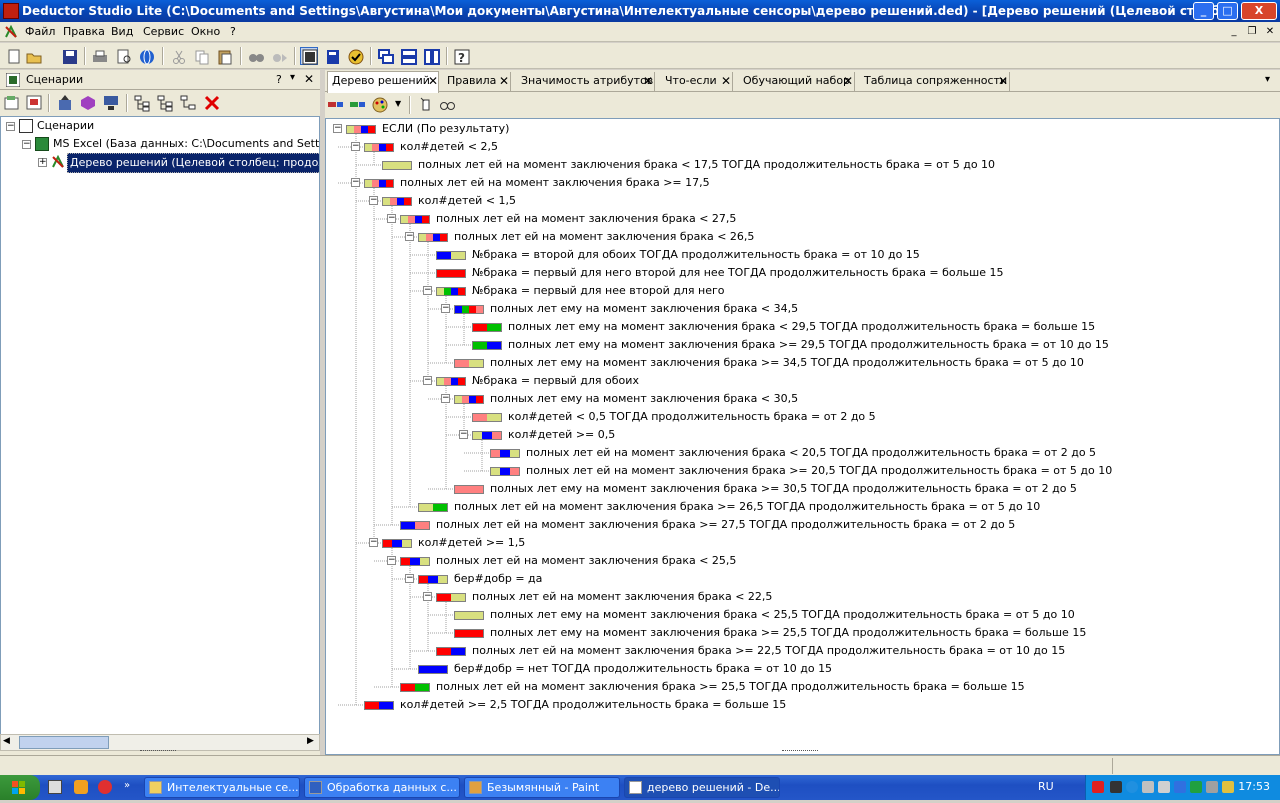 The height and width of the screenshot is (803, 1280). I want to click on minimize-button: _, so click(1203, 11).